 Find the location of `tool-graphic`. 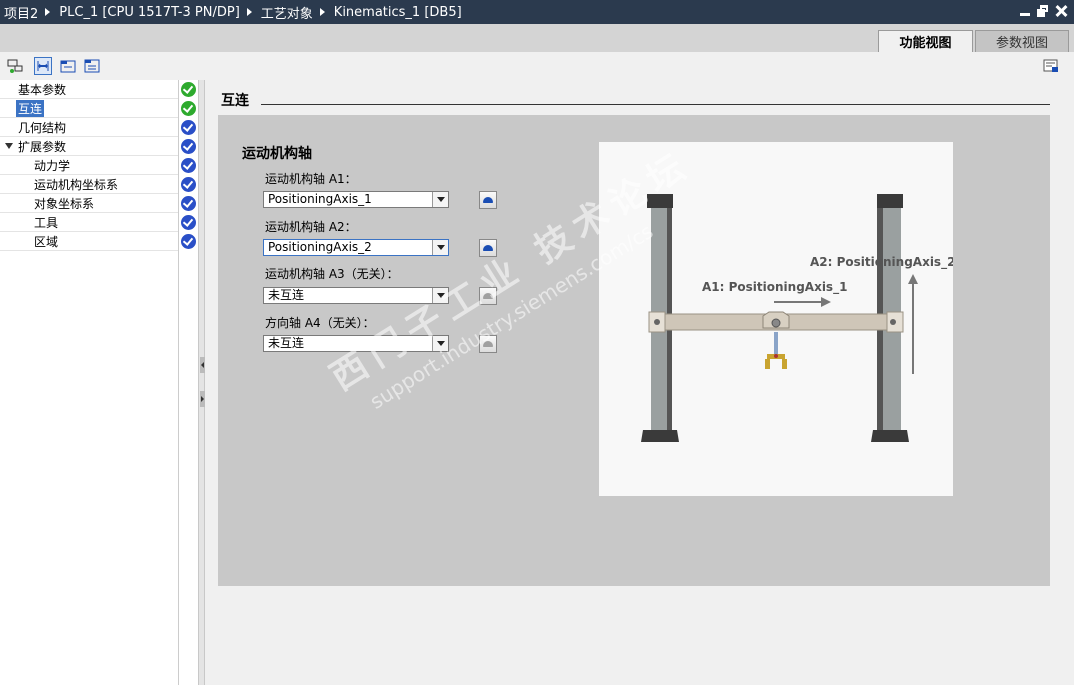

tool-graphic is located at coordinates (776, 350).